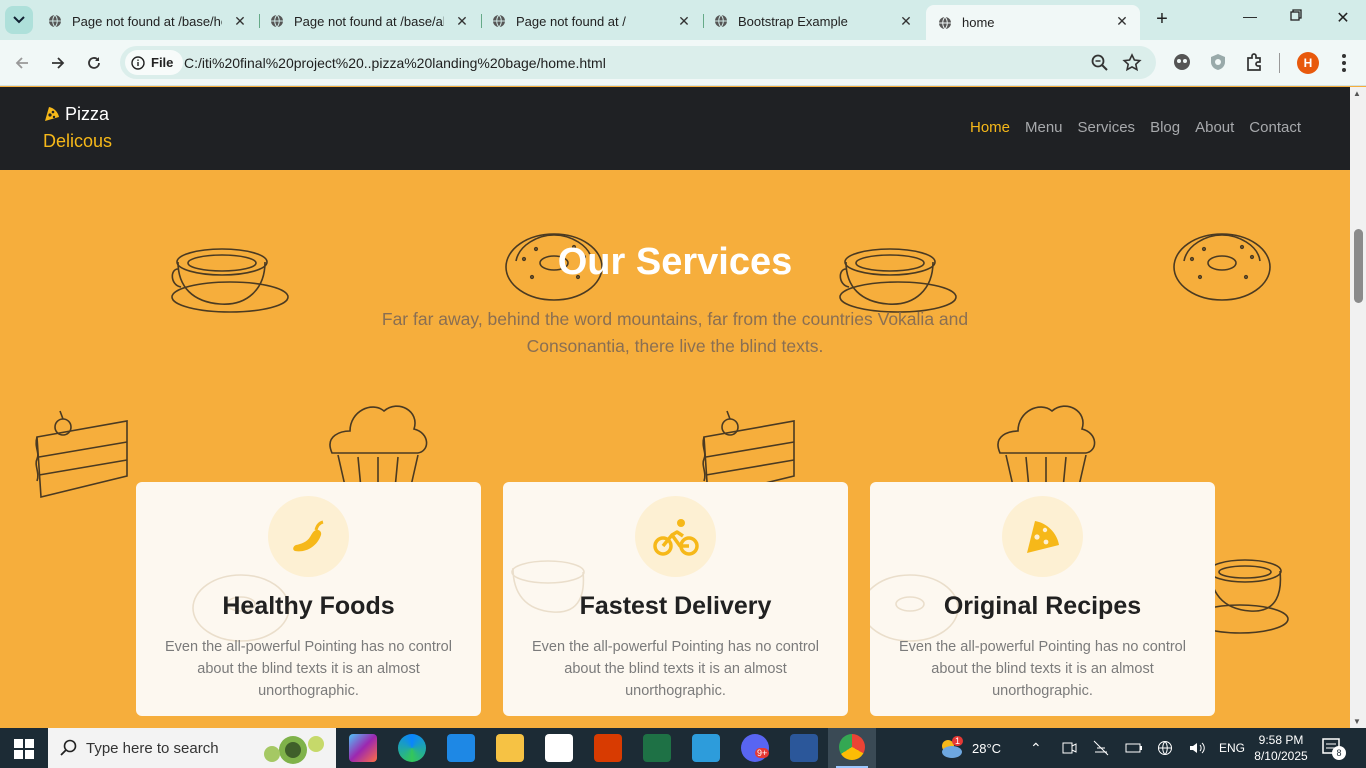 The height and width of the screenshot is (768, 1366). I want to click on restore-button, so click(1296, 16).